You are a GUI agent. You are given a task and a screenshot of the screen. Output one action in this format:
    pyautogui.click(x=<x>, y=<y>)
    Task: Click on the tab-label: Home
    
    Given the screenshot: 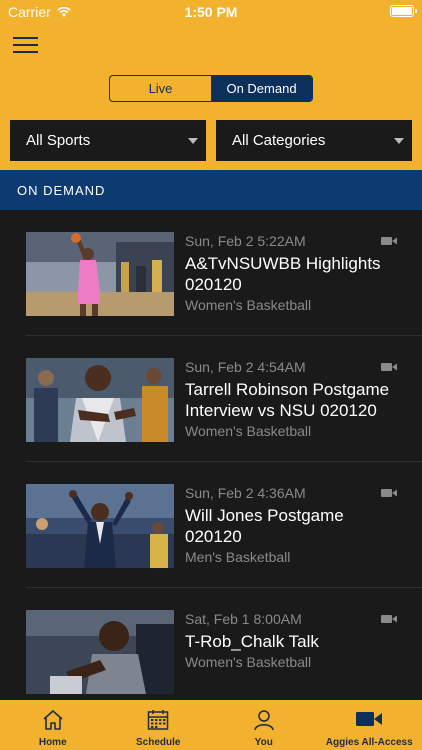 What is the action you would take?
    pyautogui.click(x=52, y=742)
    